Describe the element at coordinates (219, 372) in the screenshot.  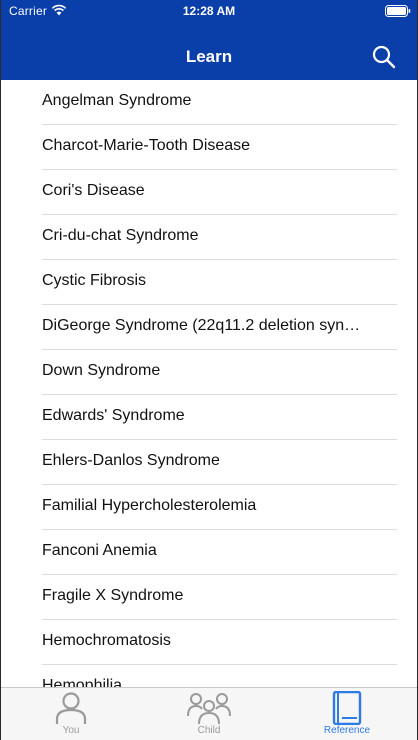
I see `list-item: Down Syndrome` at that location.